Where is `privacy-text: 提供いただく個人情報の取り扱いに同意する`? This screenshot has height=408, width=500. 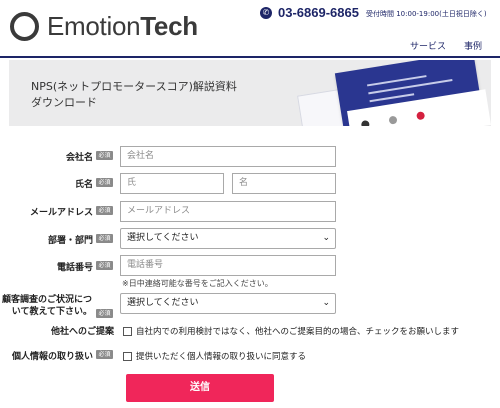
privacy-text: 提供いただく個人情報の取り扱いに同意する is located at coordinates (221, 357).